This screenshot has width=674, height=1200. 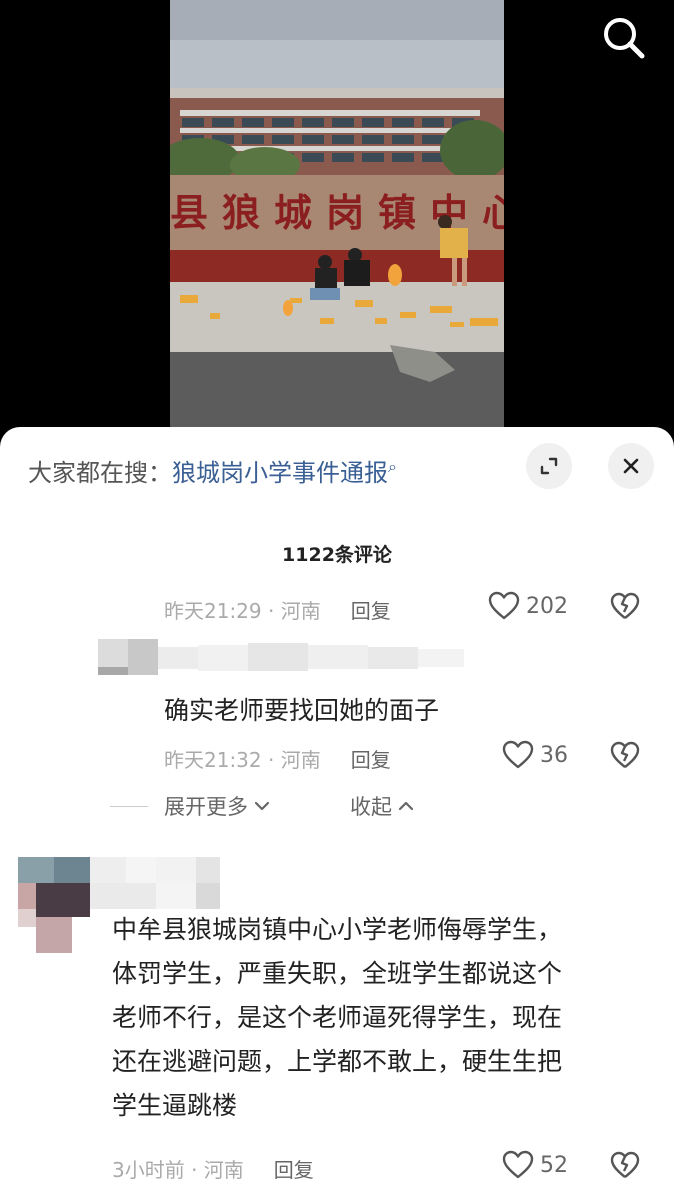 I want to click on comment-text-line: 体罚学生，严重失职，全班学生都说这个, so click(x=337, y=973).